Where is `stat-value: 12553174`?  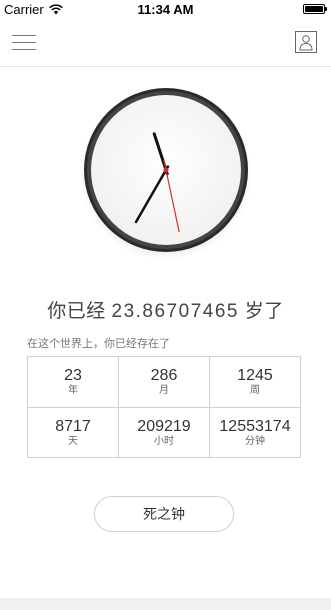 stat-value: 12553174 is located at coordinates (255, 426).